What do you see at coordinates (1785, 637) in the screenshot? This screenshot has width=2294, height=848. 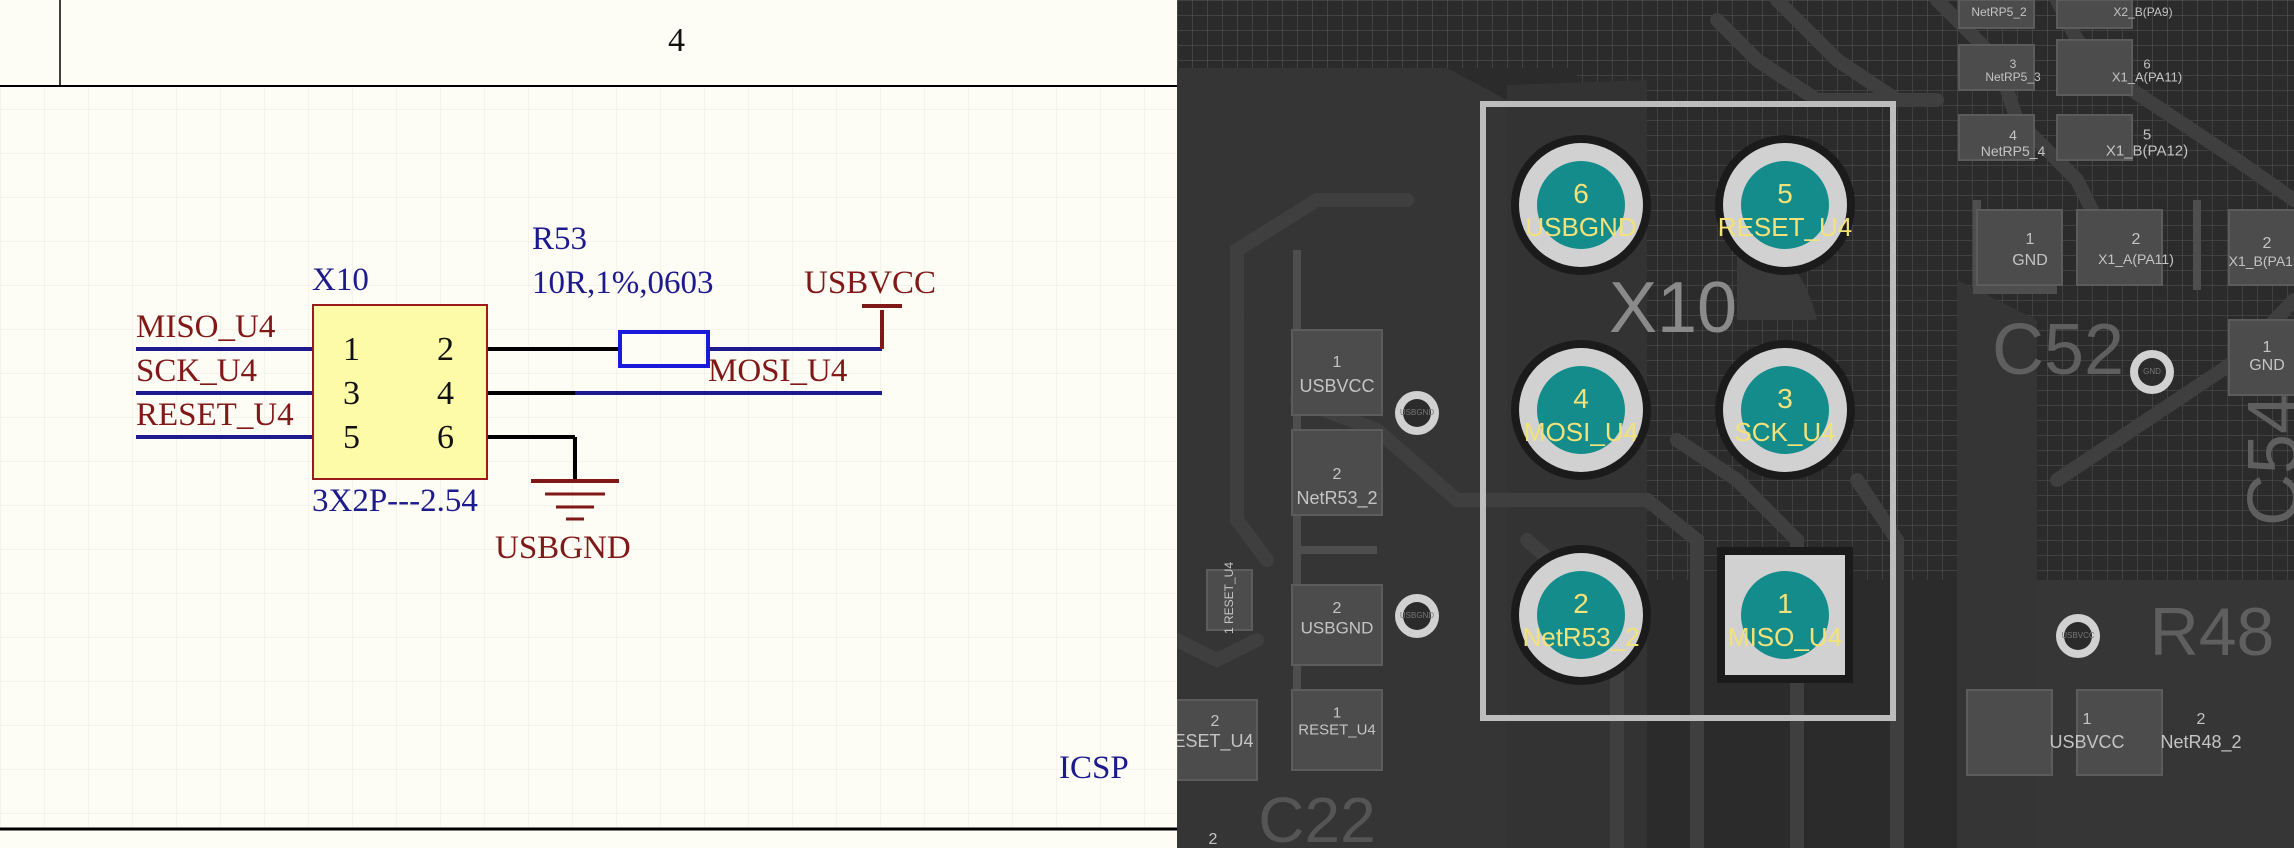 I see `pad-net: MISO_U4` at bounding box center [1785, 637].